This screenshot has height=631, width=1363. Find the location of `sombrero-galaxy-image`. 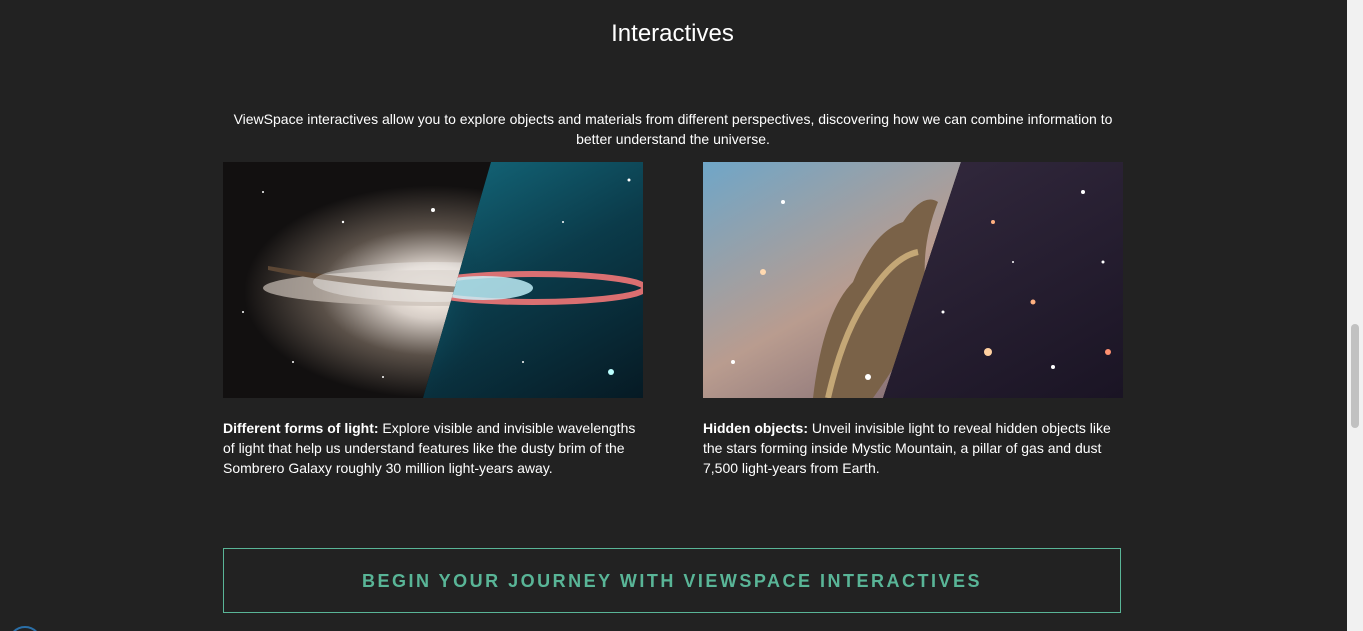

sombrero-galaxy-image is located at coordinates (433, 280).